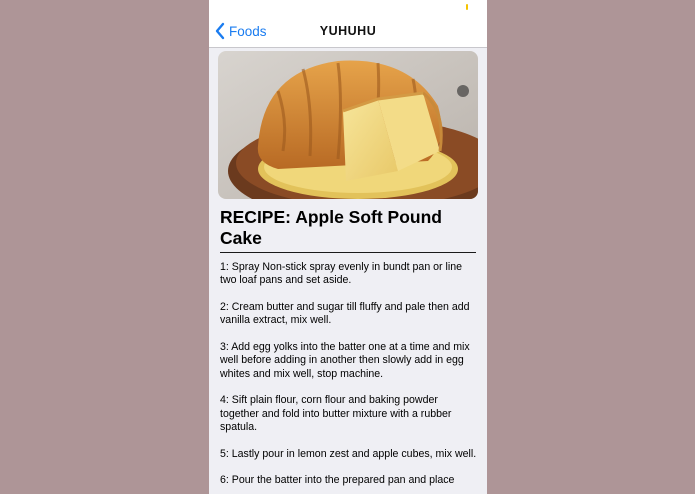 The height and width of the screenshot is (494, 695). What do you see at coordinates (348, 8) in the screenshot?
I see `status-bar` at bounding box center [348, 8].